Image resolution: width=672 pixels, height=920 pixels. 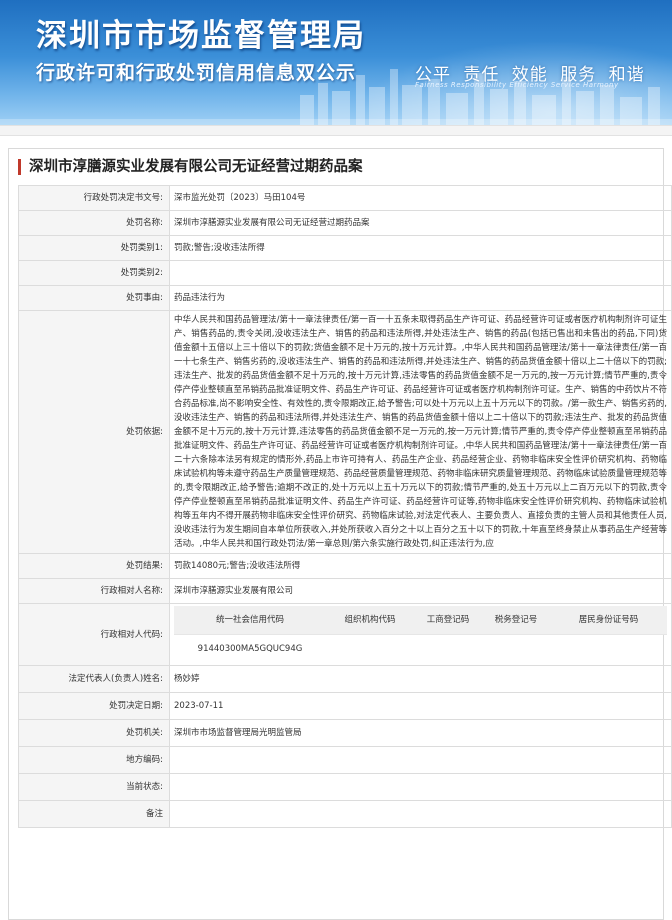 I want to click on row-current-status: 当前状态:, so click(x=345, y=787).